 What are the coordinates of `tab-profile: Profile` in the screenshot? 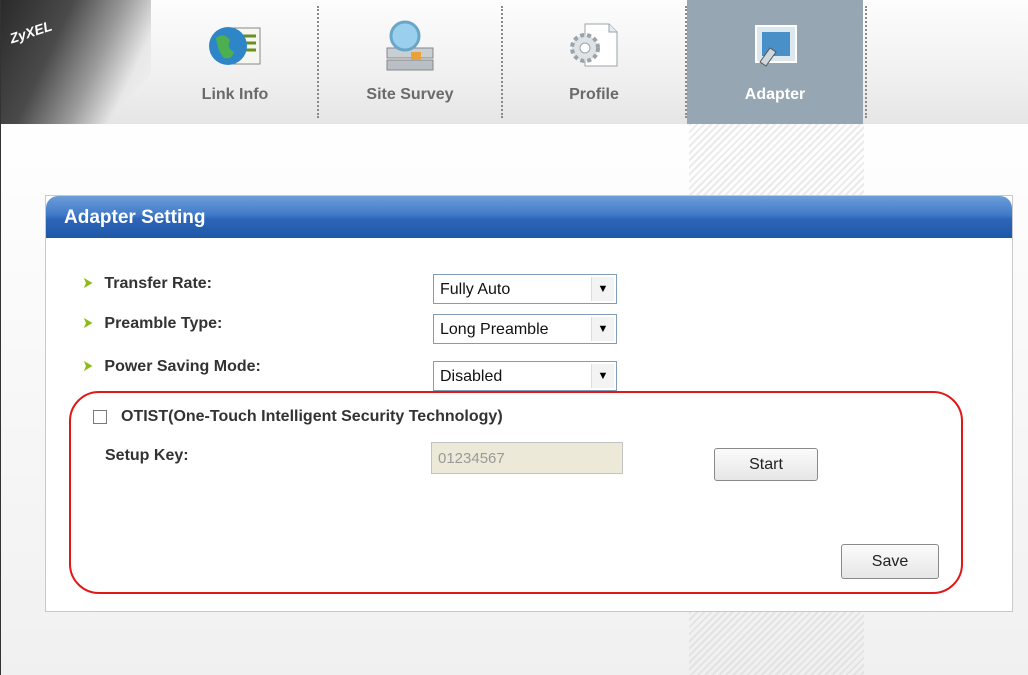 It's located at (594, 62).